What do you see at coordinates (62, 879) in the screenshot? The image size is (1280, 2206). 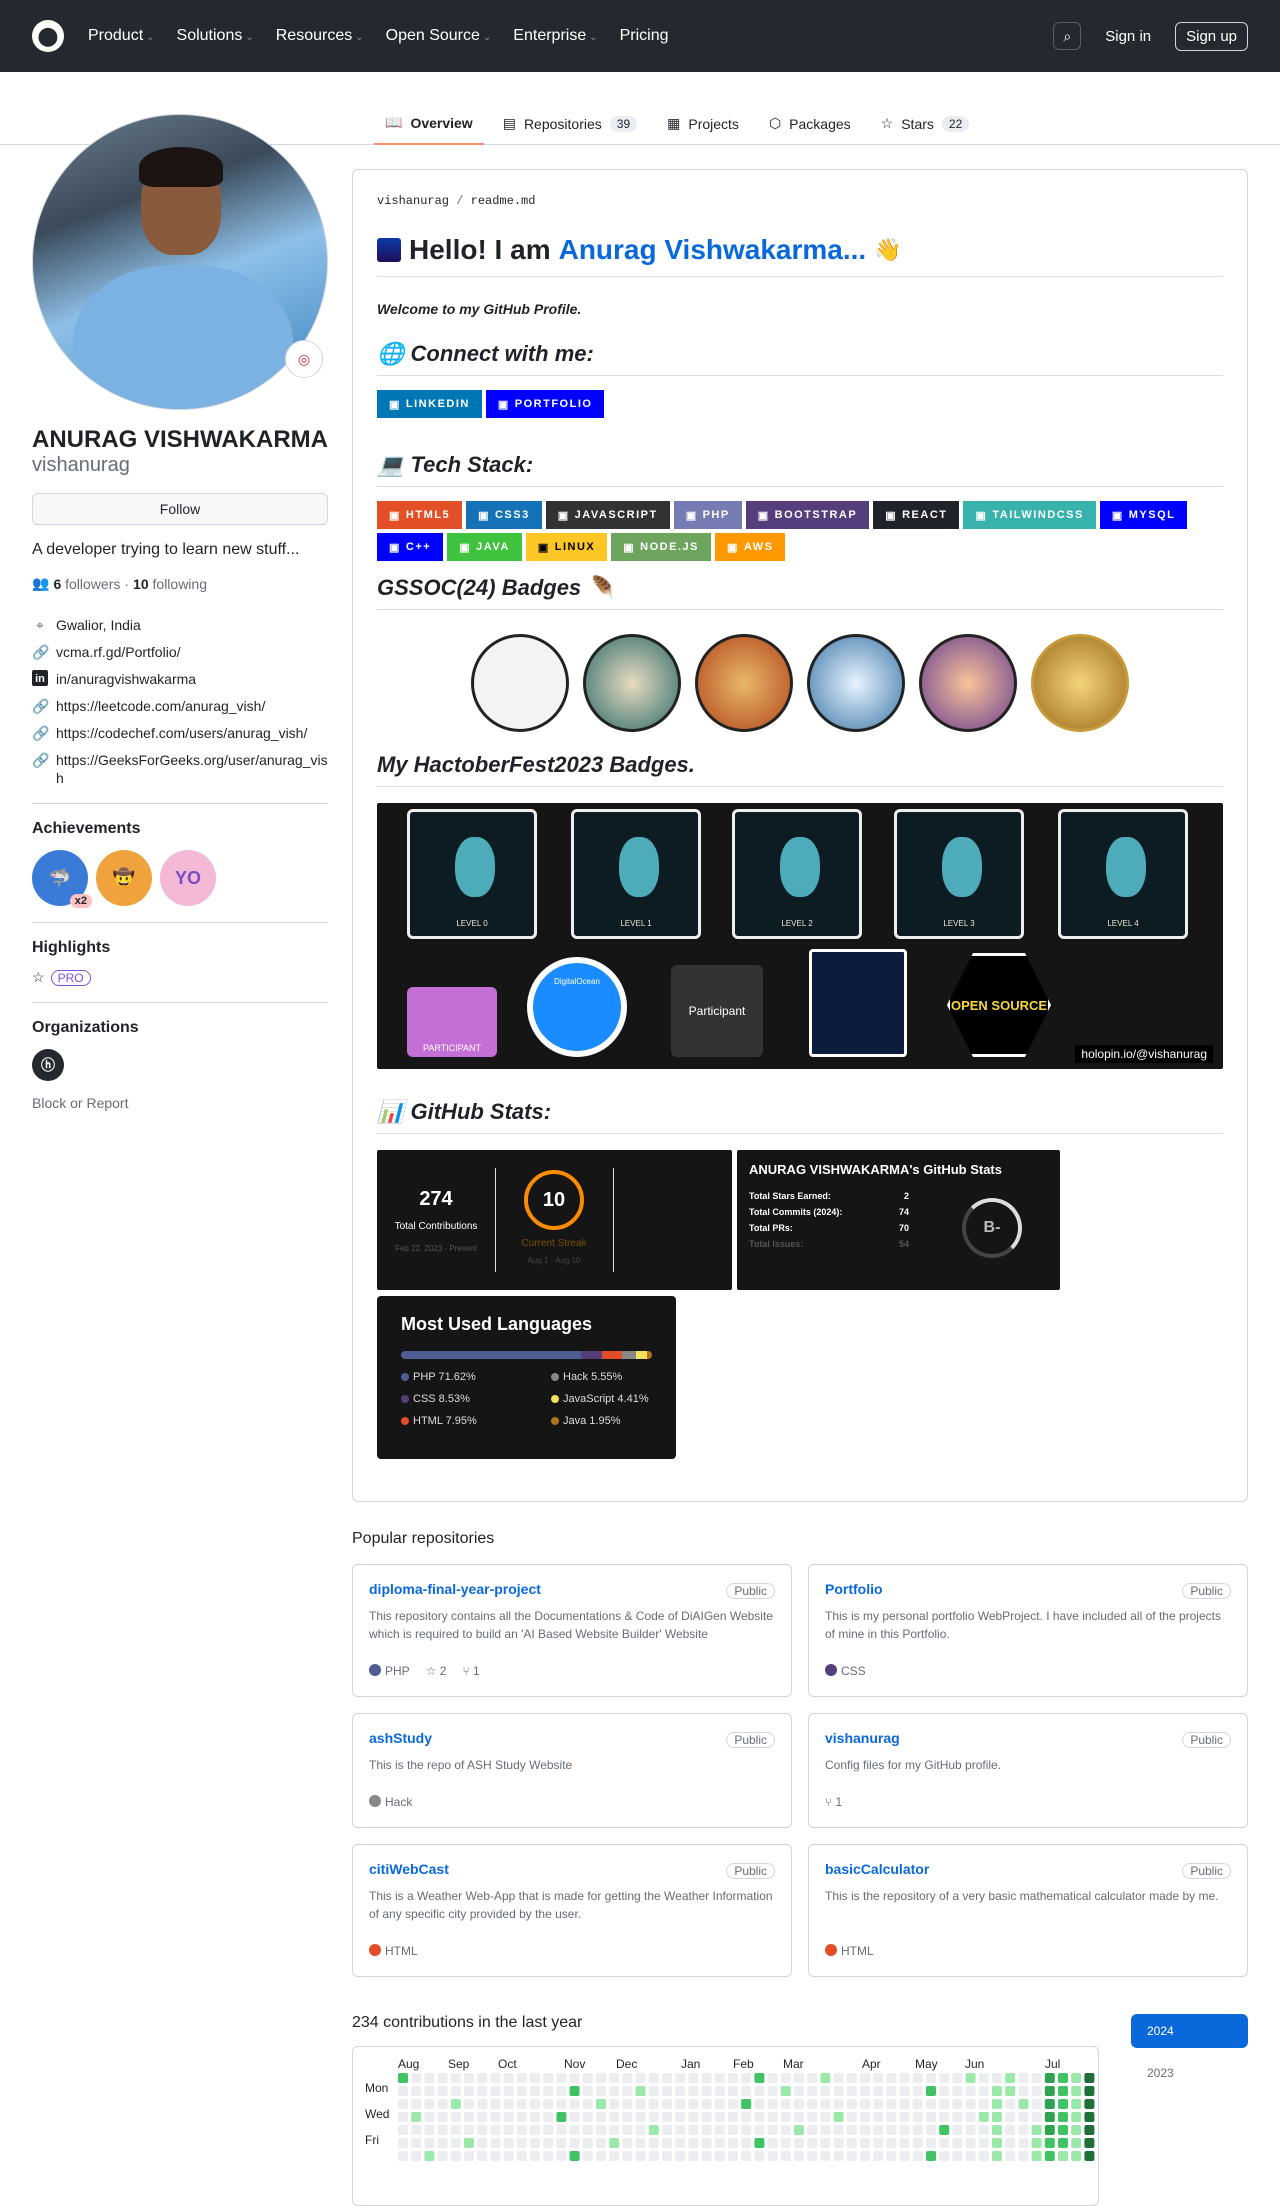 I see `pull-shark-badge-icon: 🦈 x2` at bounding box center [62, 879].